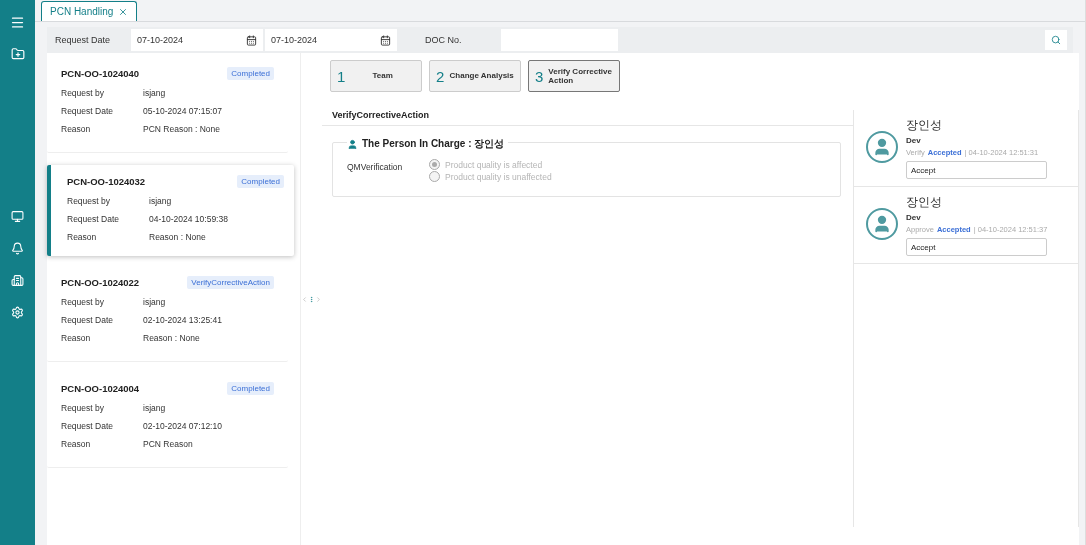 The width and height of the screenshot is (1086, 545). I want to click on section-title: VerifyCorrectiveAction, so click(587, 118).